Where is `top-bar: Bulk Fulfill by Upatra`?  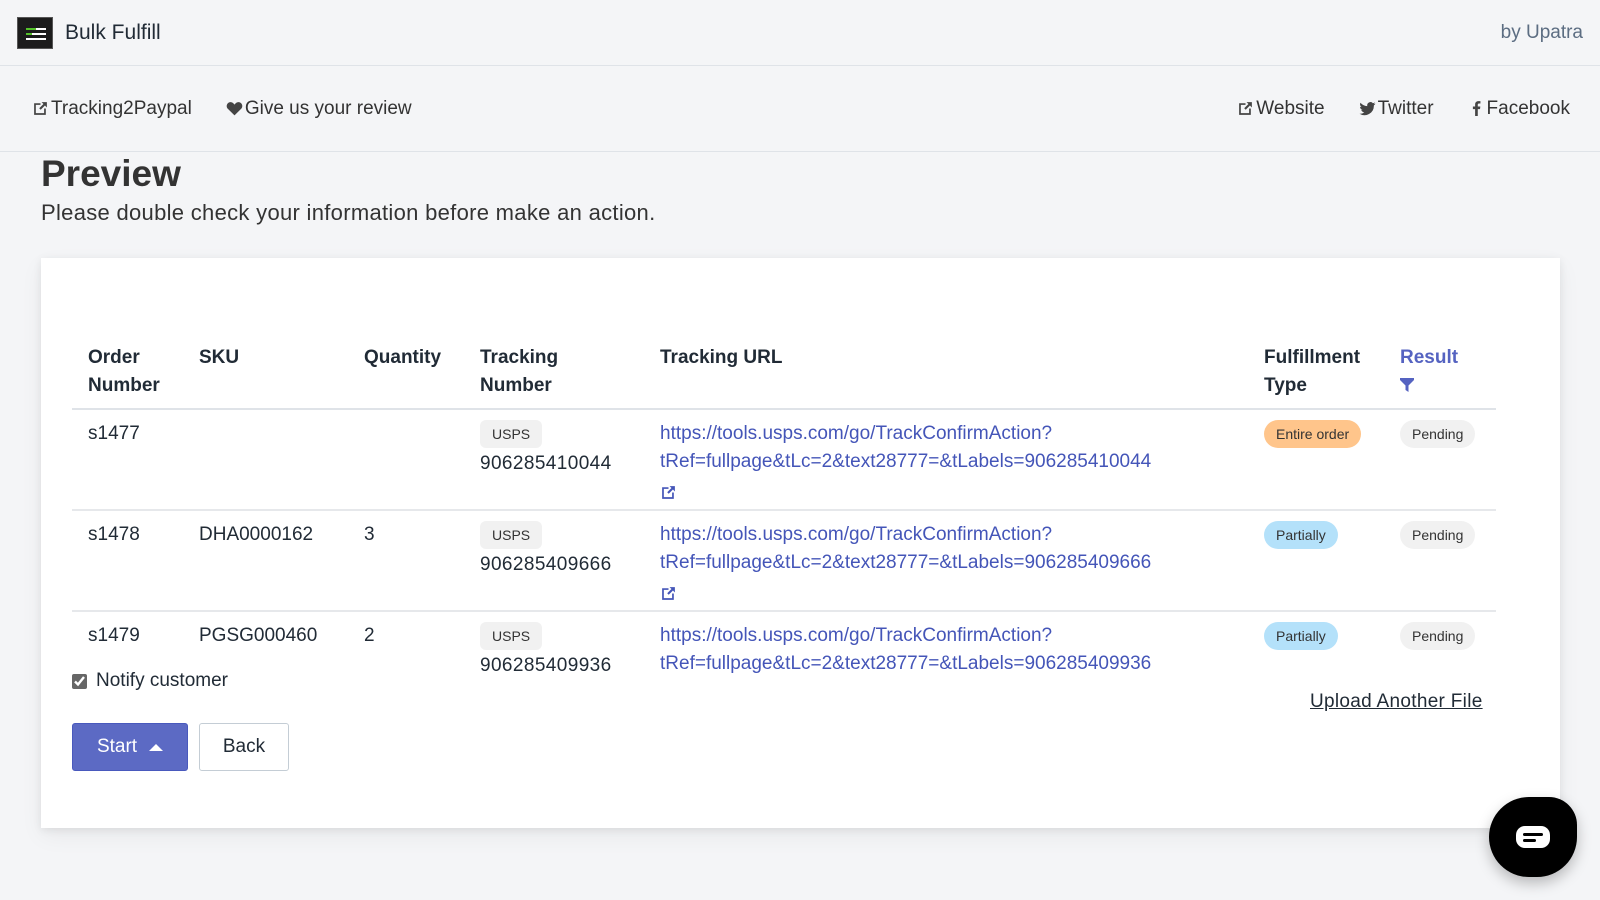 top-bar: Bulk Fulfill by Upatra is located at coordinates (800, 33).